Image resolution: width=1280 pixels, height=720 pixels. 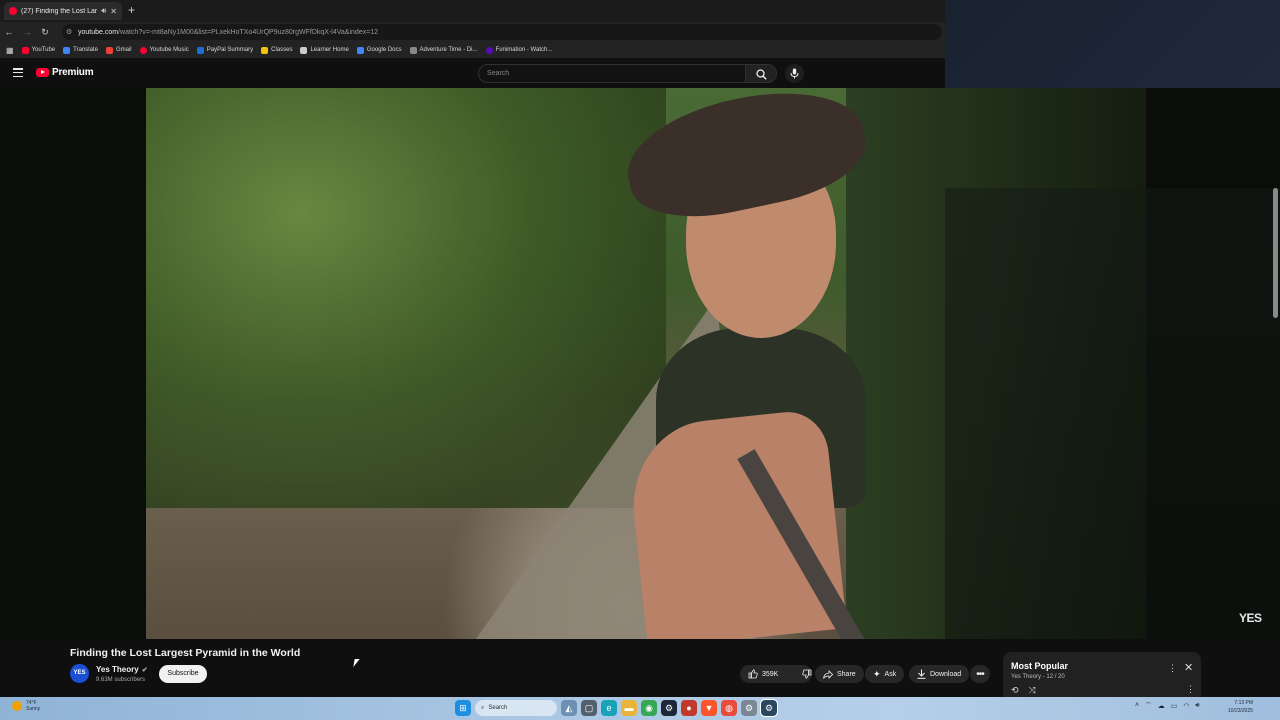 I want to click on bookmark-gmail: Gmail, so click(x=118, y=50).